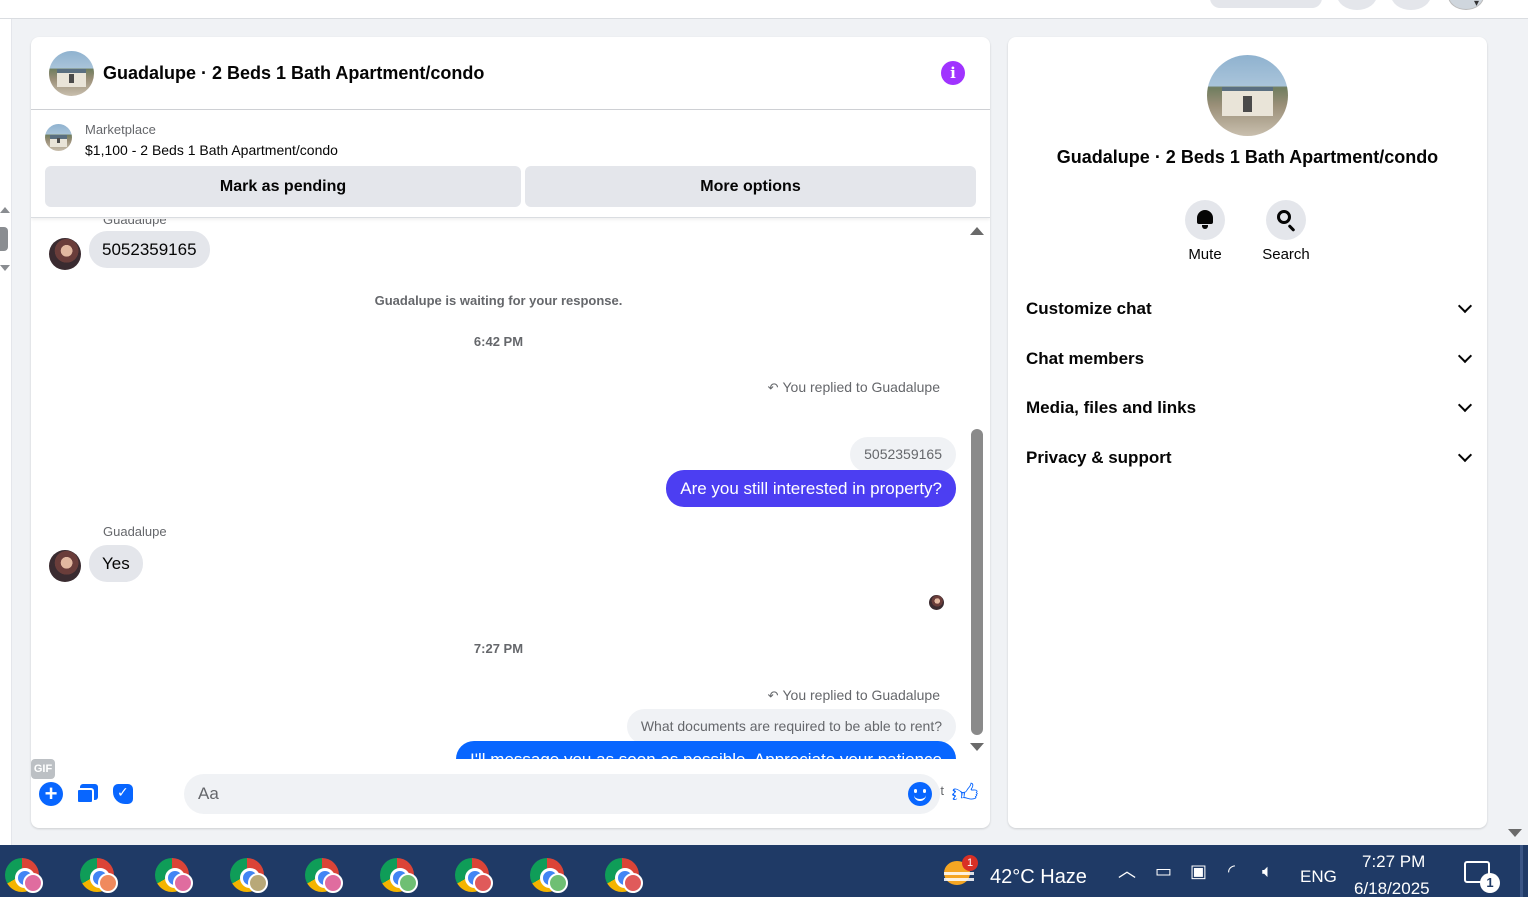 The height and width of the screenshot is (897, 1528). What do you see at coordinates (1249, 309) in the screenshot?
I see `customize-chat-section: Customize chat` at bounding box center [1249, 309].